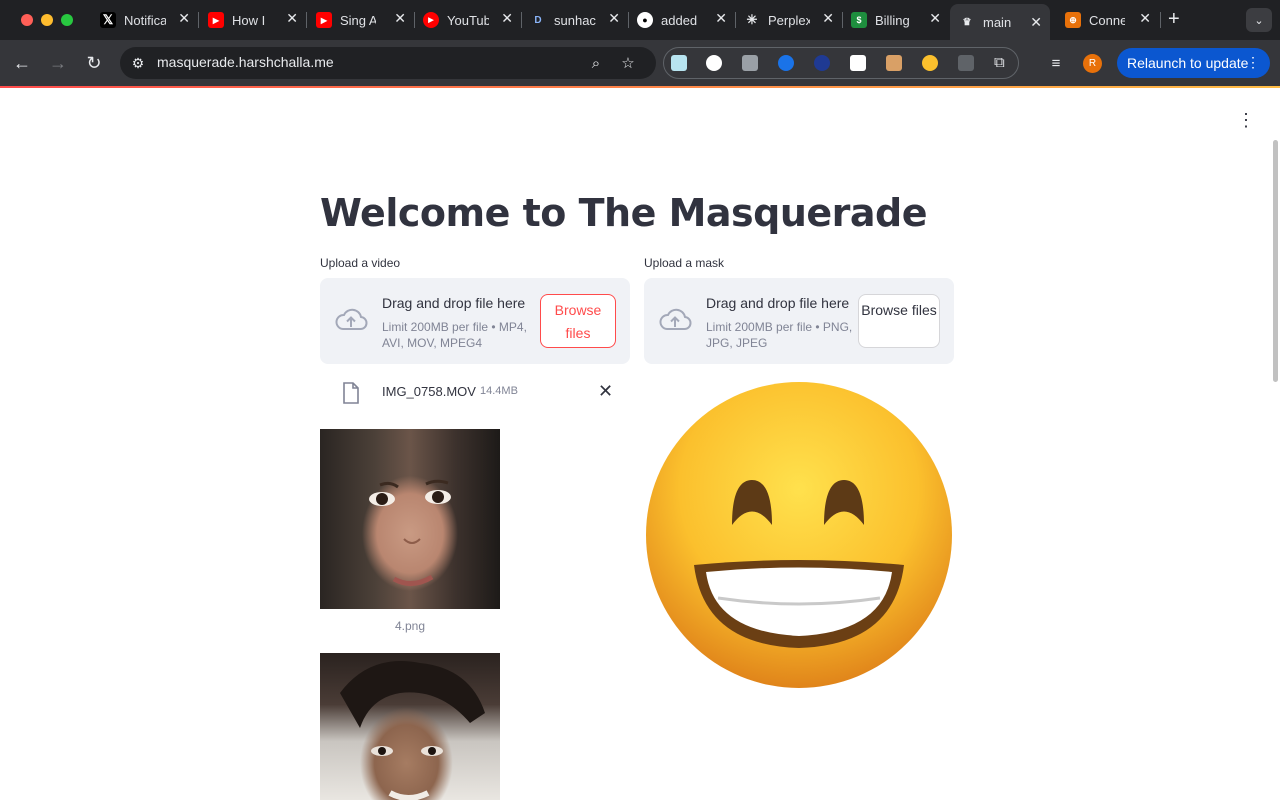 This screenshot has width=1280, height=800. What do you see at coordinates (793, 20) in the screenshot?
I see `tab-perplexity: ✳ Perplexity ✕` at bounding box center [793, 20].